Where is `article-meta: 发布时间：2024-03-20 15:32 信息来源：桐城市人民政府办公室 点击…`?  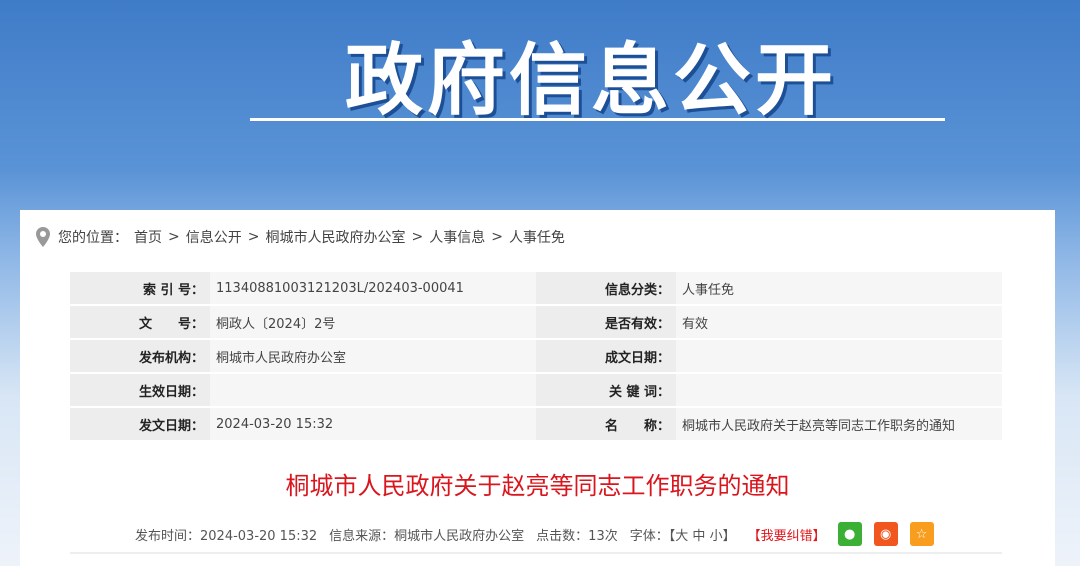 article-meta: 发布时间：2024-03-20 15:32 信息来源：桐城市人民政府办公室 点击… is located at coordinates (534, 534).